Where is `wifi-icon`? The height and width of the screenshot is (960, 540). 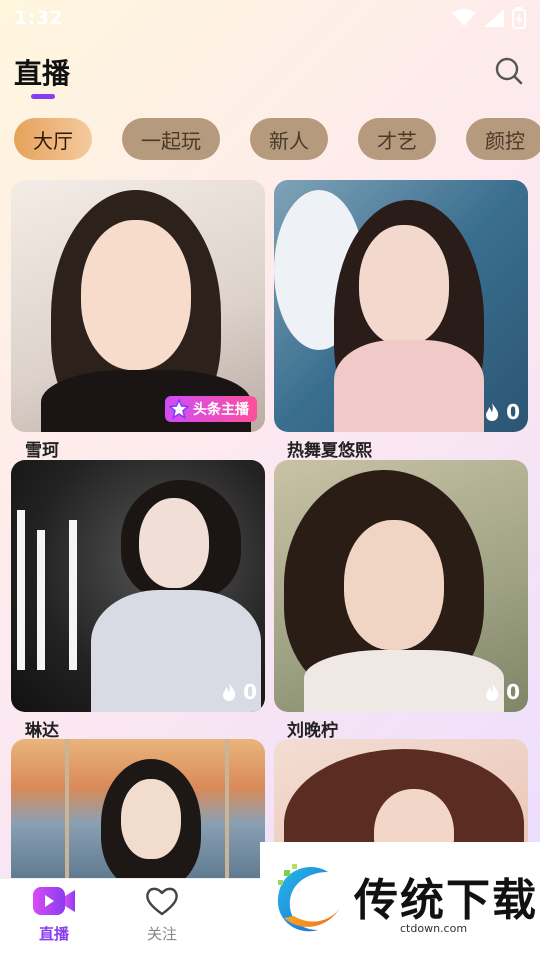
wifi-icon is located at coordinates (464, 17).